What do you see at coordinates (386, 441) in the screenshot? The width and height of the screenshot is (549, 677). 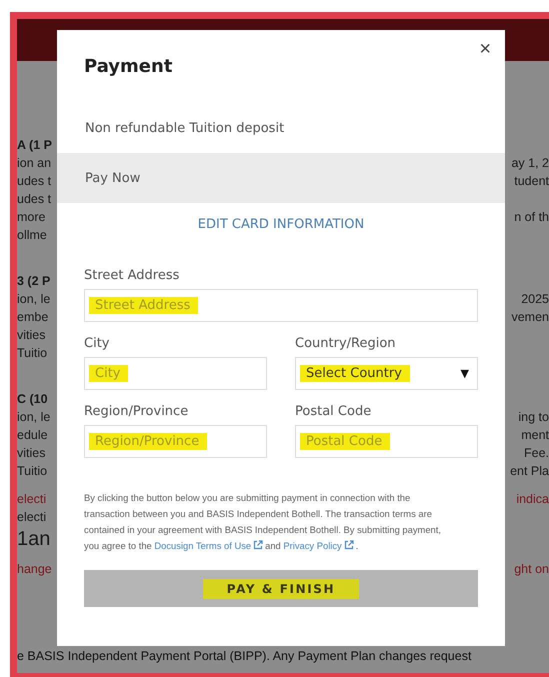 I see `input-field: Postal Code` at bounding box center [386, 441].